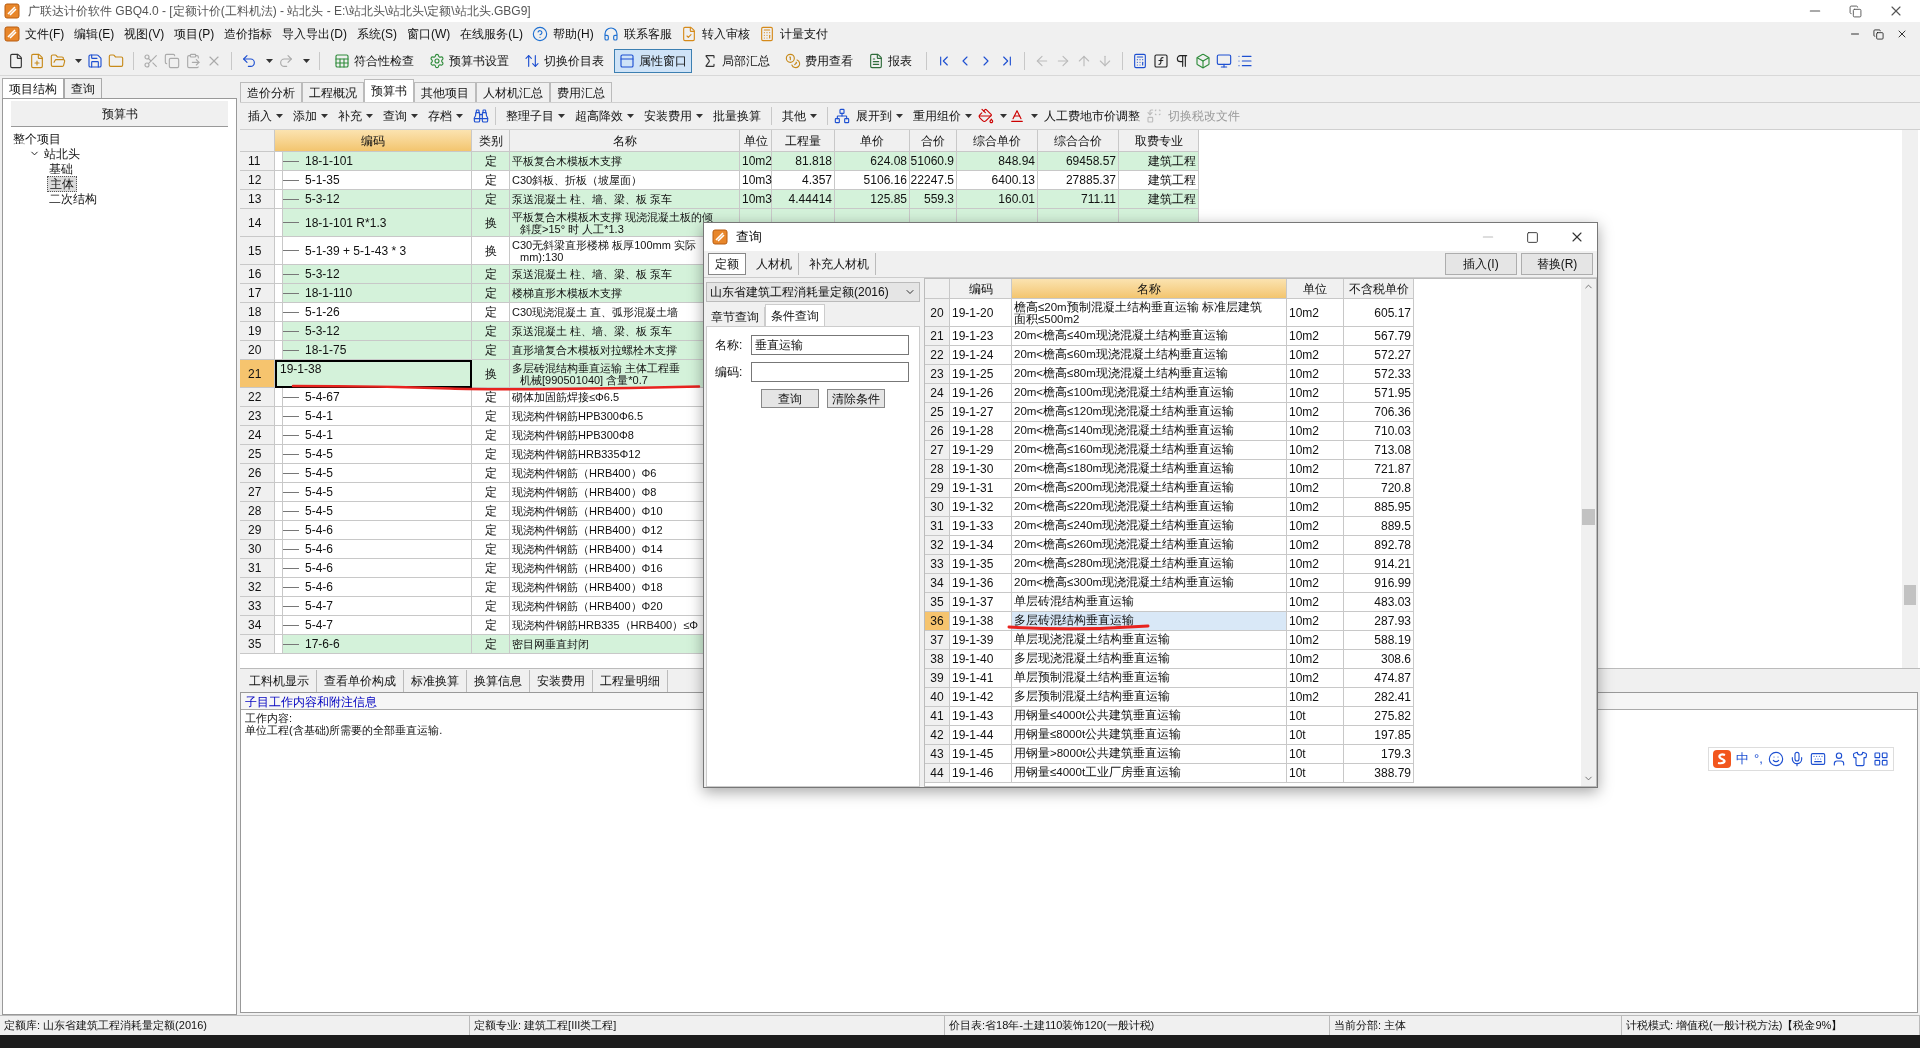 This screenshot has width=1920, height=1048. What do you see at coordinates (1203, 60) in the screenshot?
I see `cube-icon` at bounding box center [1203, 60].